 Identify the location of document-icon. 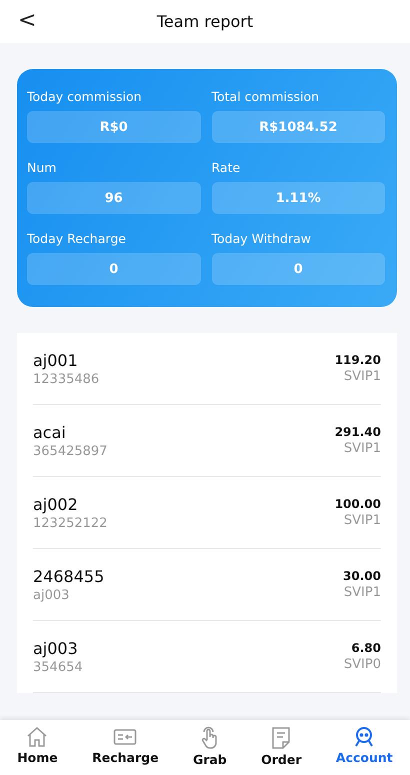
(281, 738).